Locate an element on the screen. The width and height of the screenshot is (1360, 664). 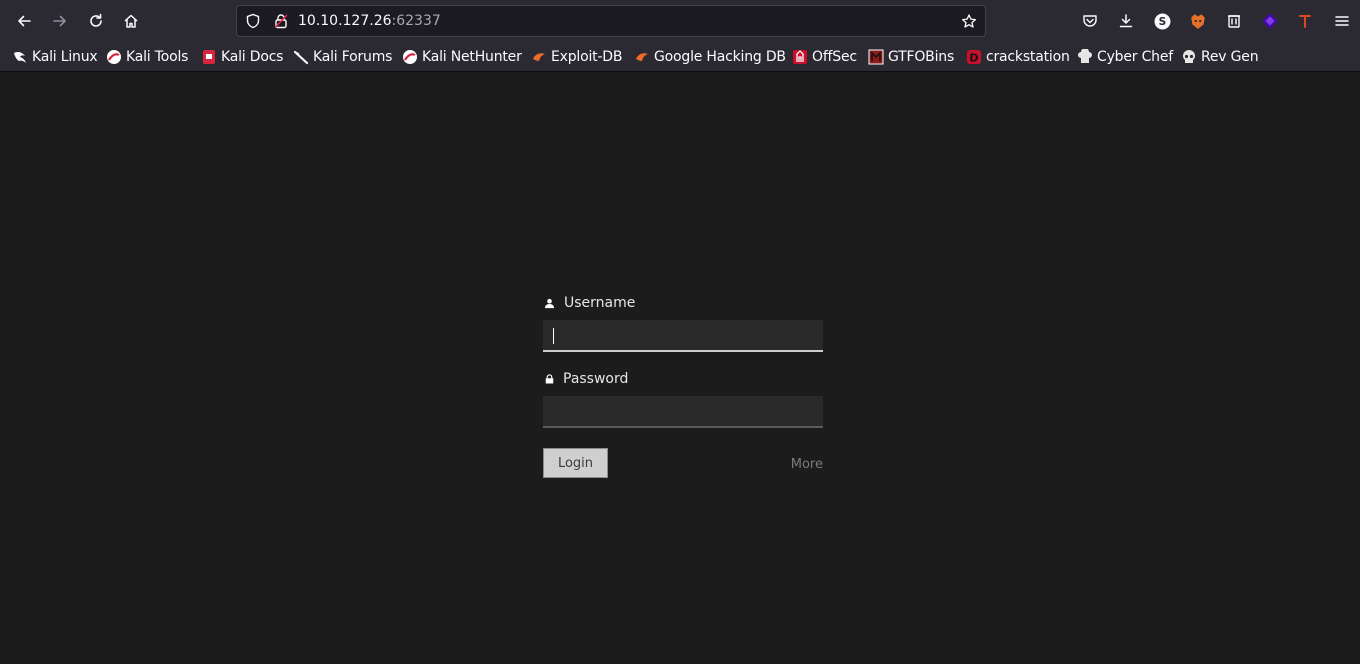
bookmark-label: Kali Docs is located at coordinates (252, 57).